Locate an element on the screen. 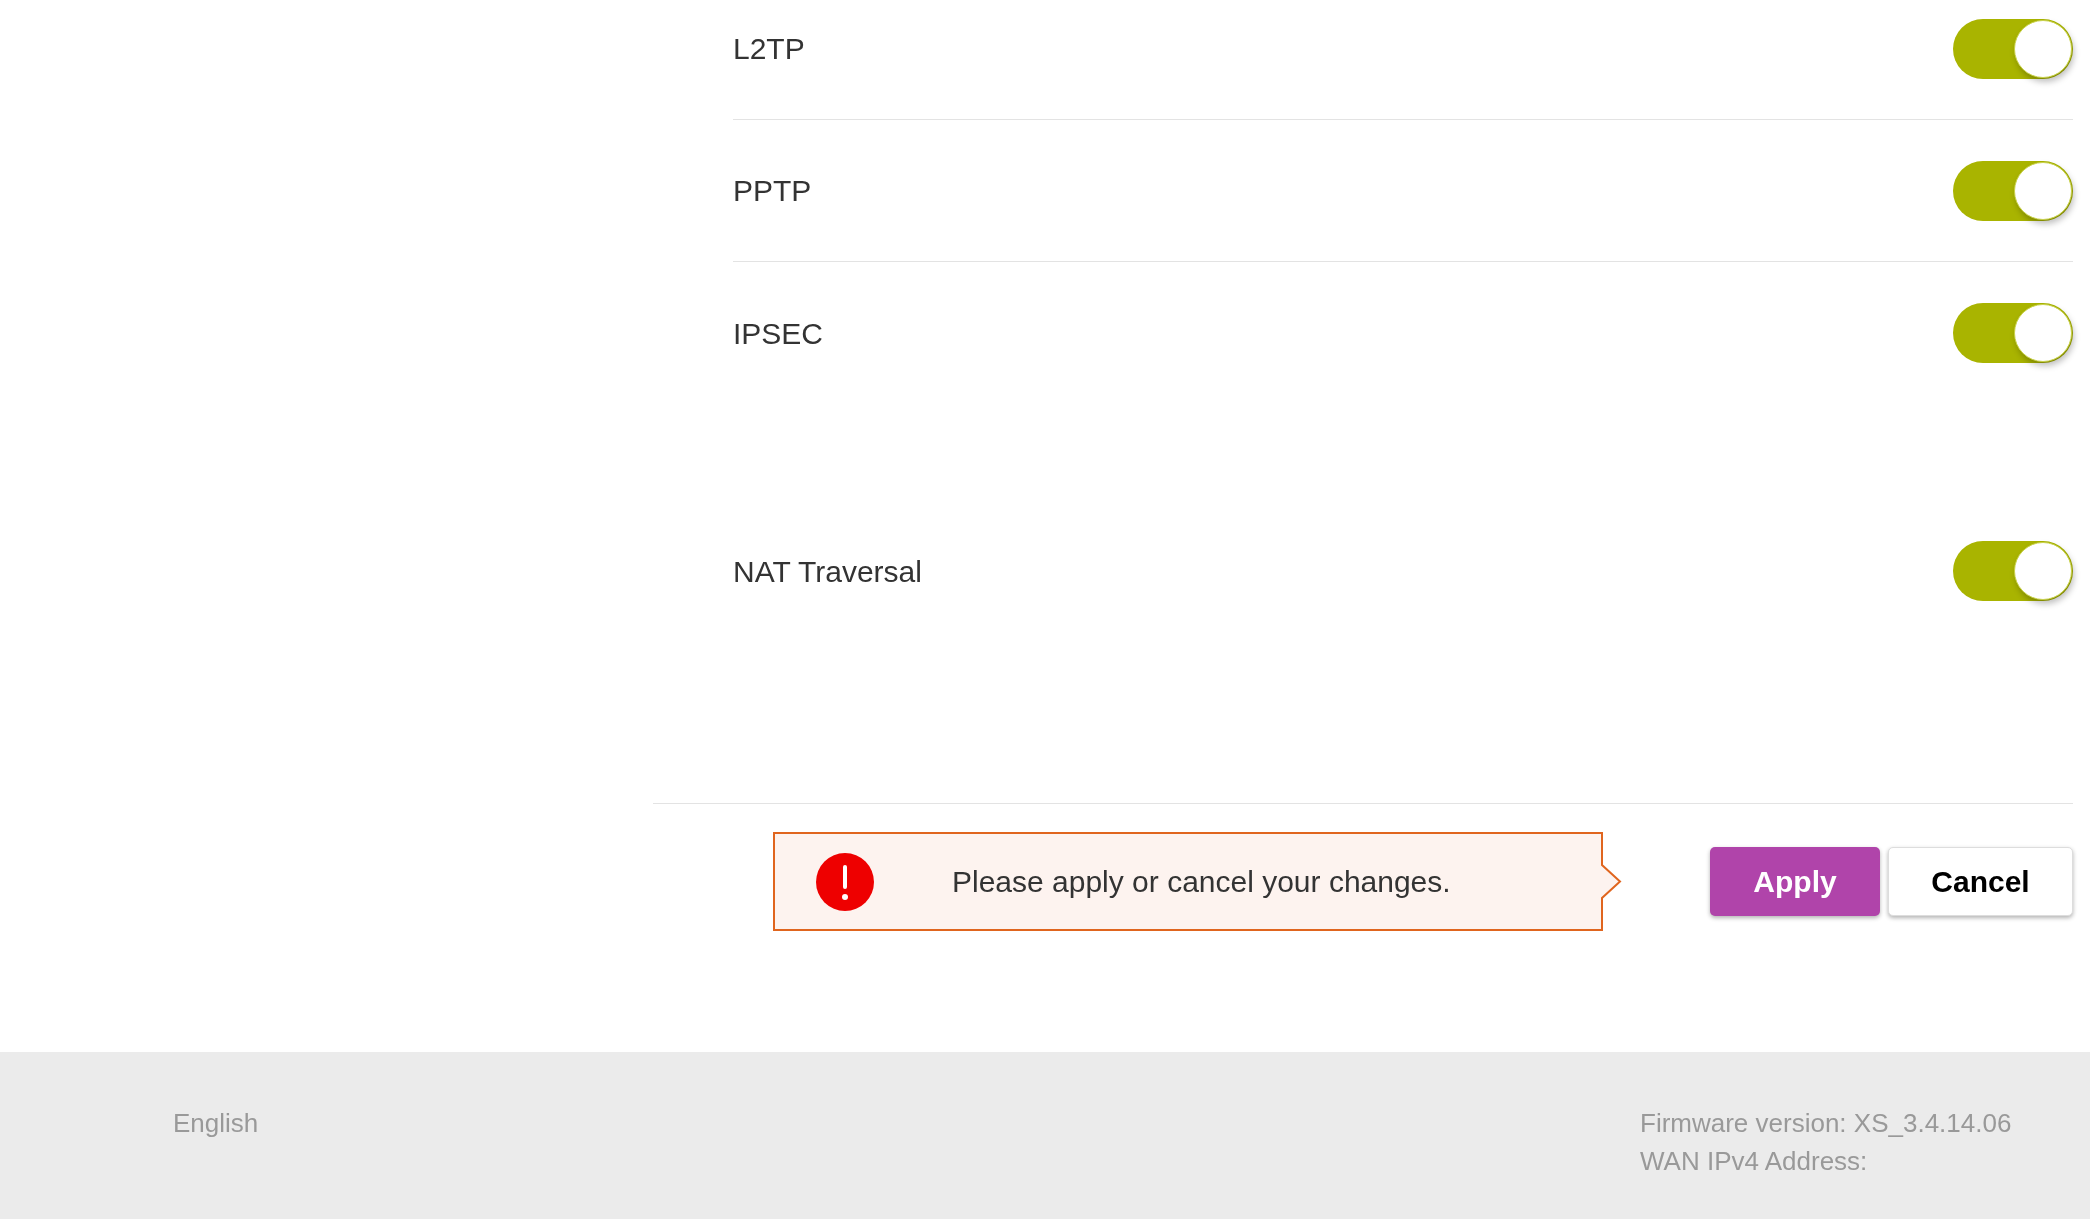 This screenshot has height=1219, width=2090. notice-message: Please apply or cancel your changes. is located at coordinates (1201, 882).